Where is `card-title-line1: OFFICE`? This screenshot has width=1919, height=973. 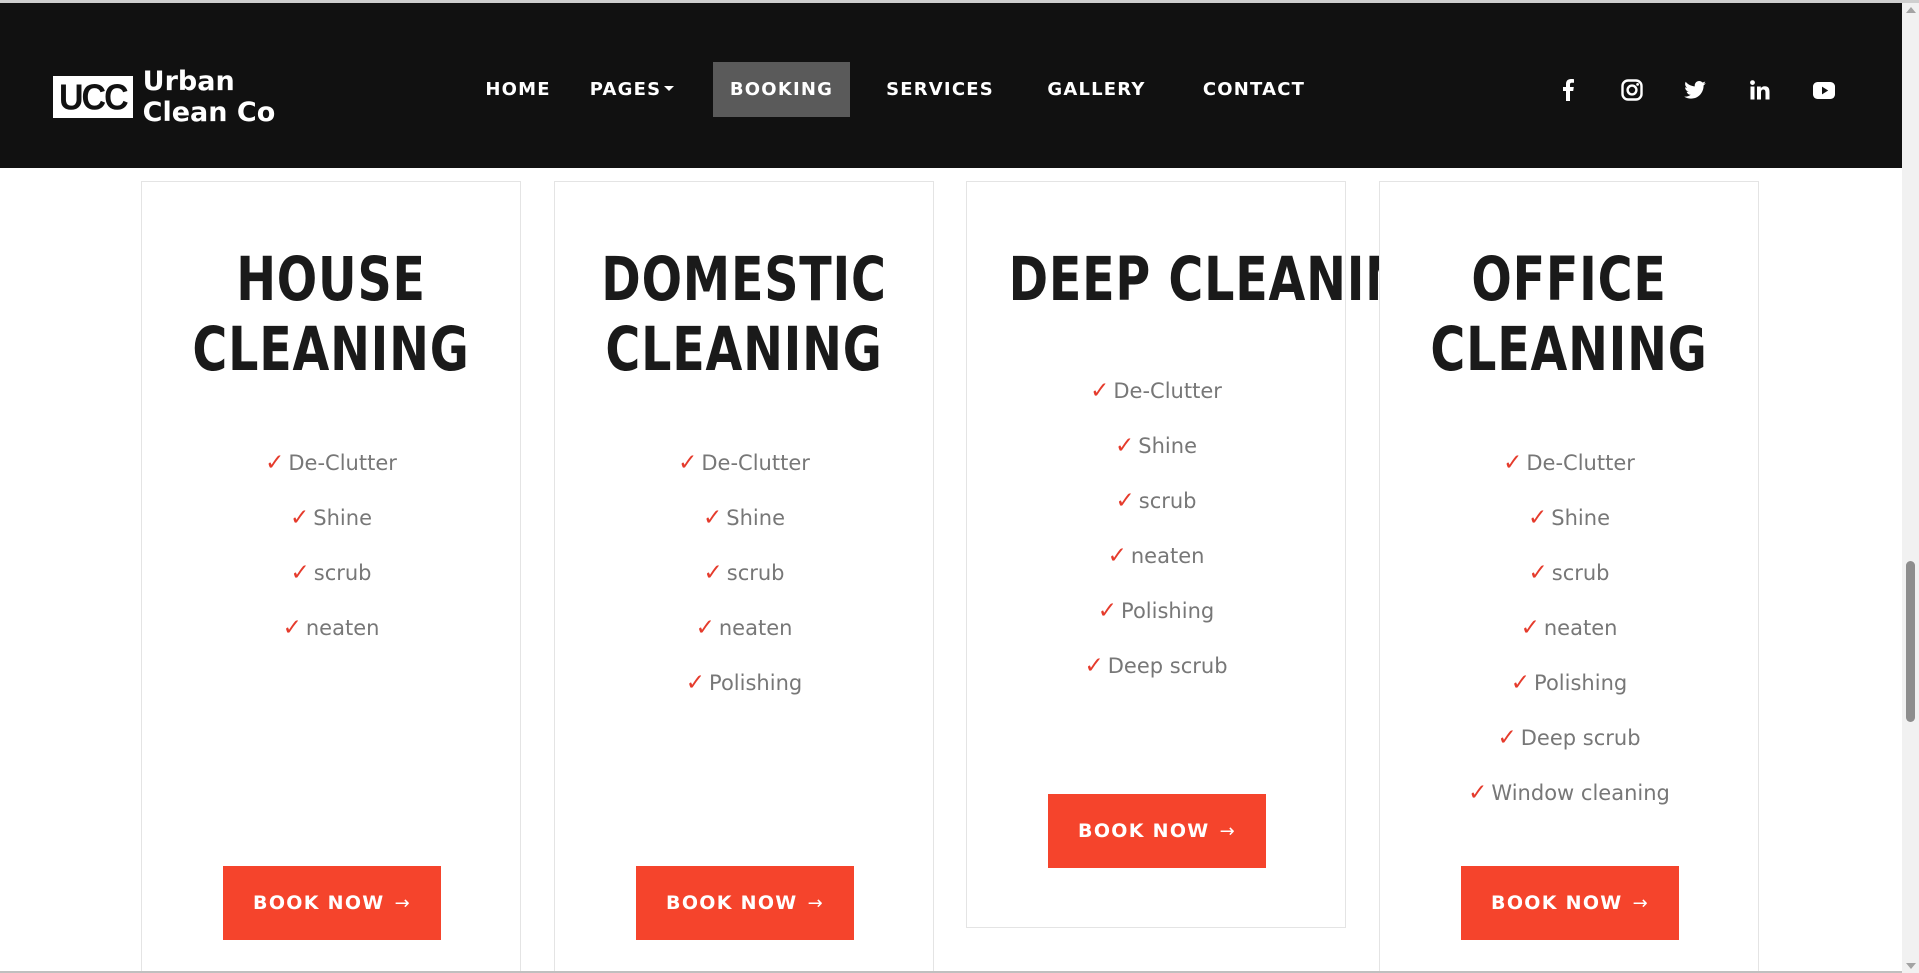 card-title-line1: OFFICE is located at coordinates (1569, 279).